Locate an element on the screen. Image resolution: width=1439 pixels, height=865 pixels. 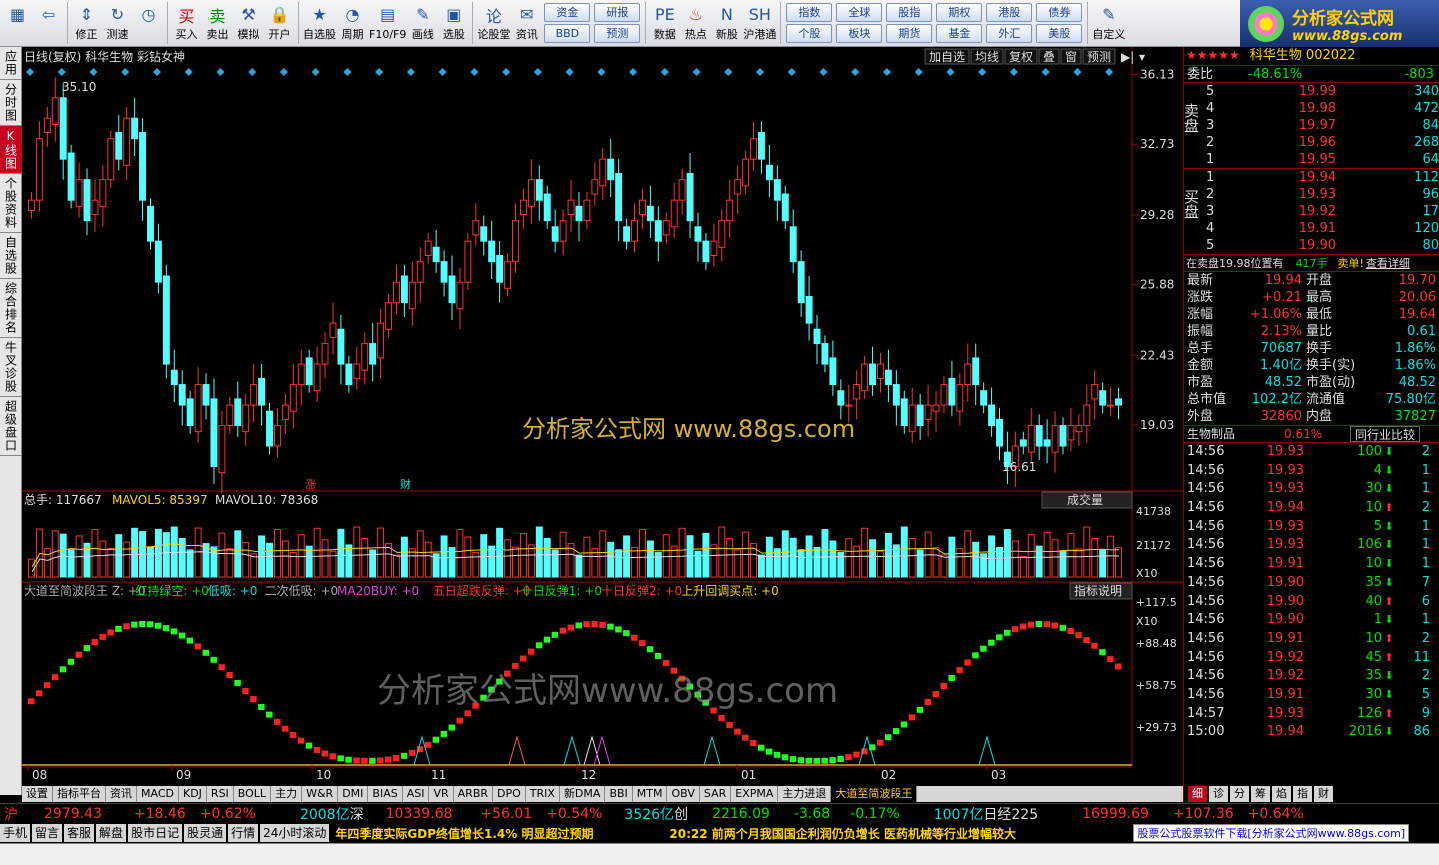
panel-tab-分: 分 is located at coordinates (1239, 794).